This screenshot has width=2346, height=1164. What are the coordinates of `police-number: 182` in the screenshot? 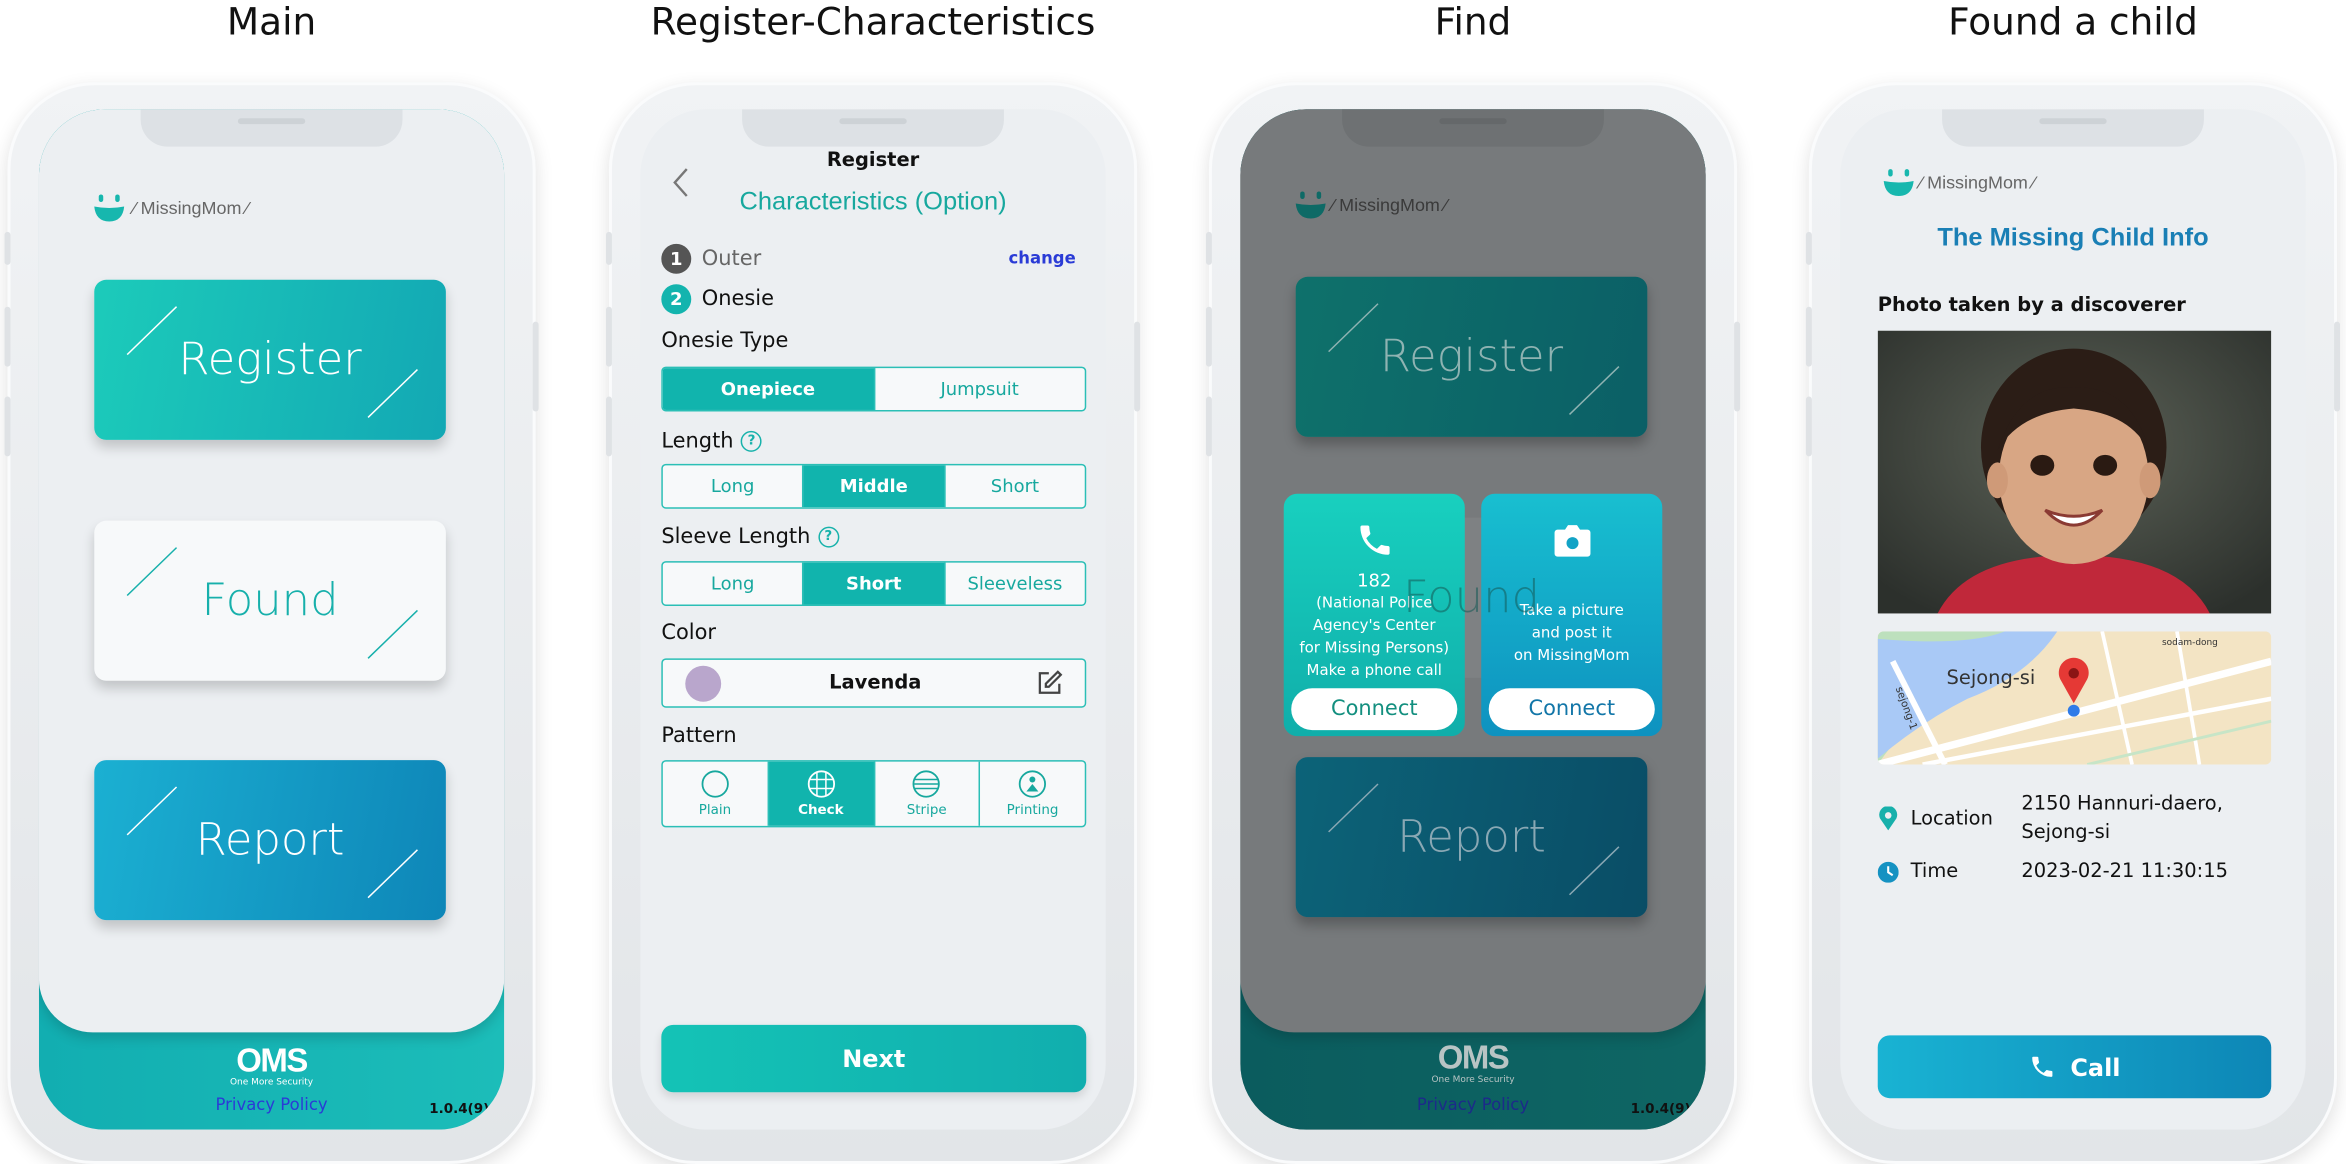 It's located at (1374, 580).